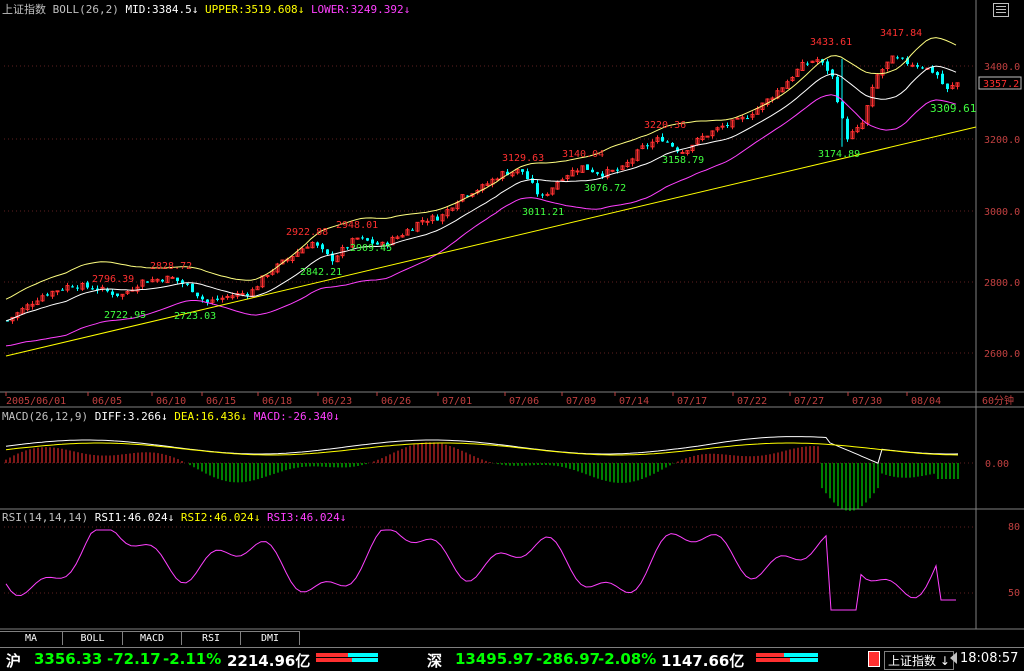 This screenshot has height=671, width=1024. I want to click on price-annotation: 3158.79, so click(683, 160).